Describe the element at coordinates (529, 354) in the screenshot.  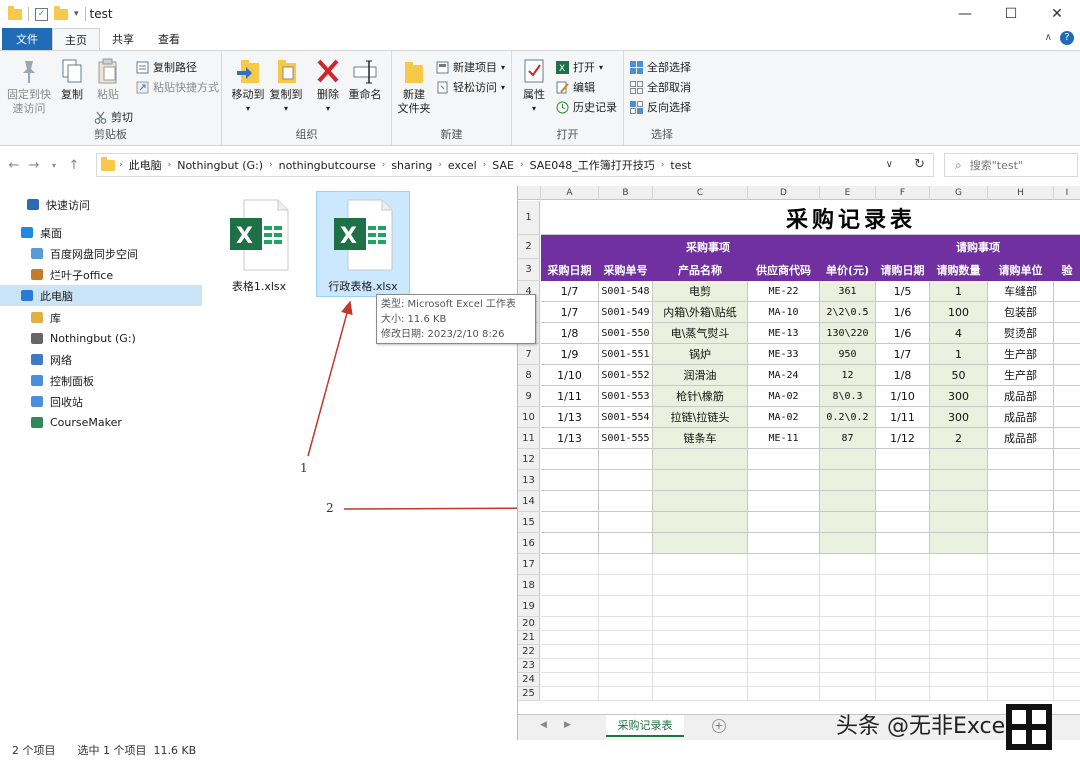
I see `row-header: 7` at that location.